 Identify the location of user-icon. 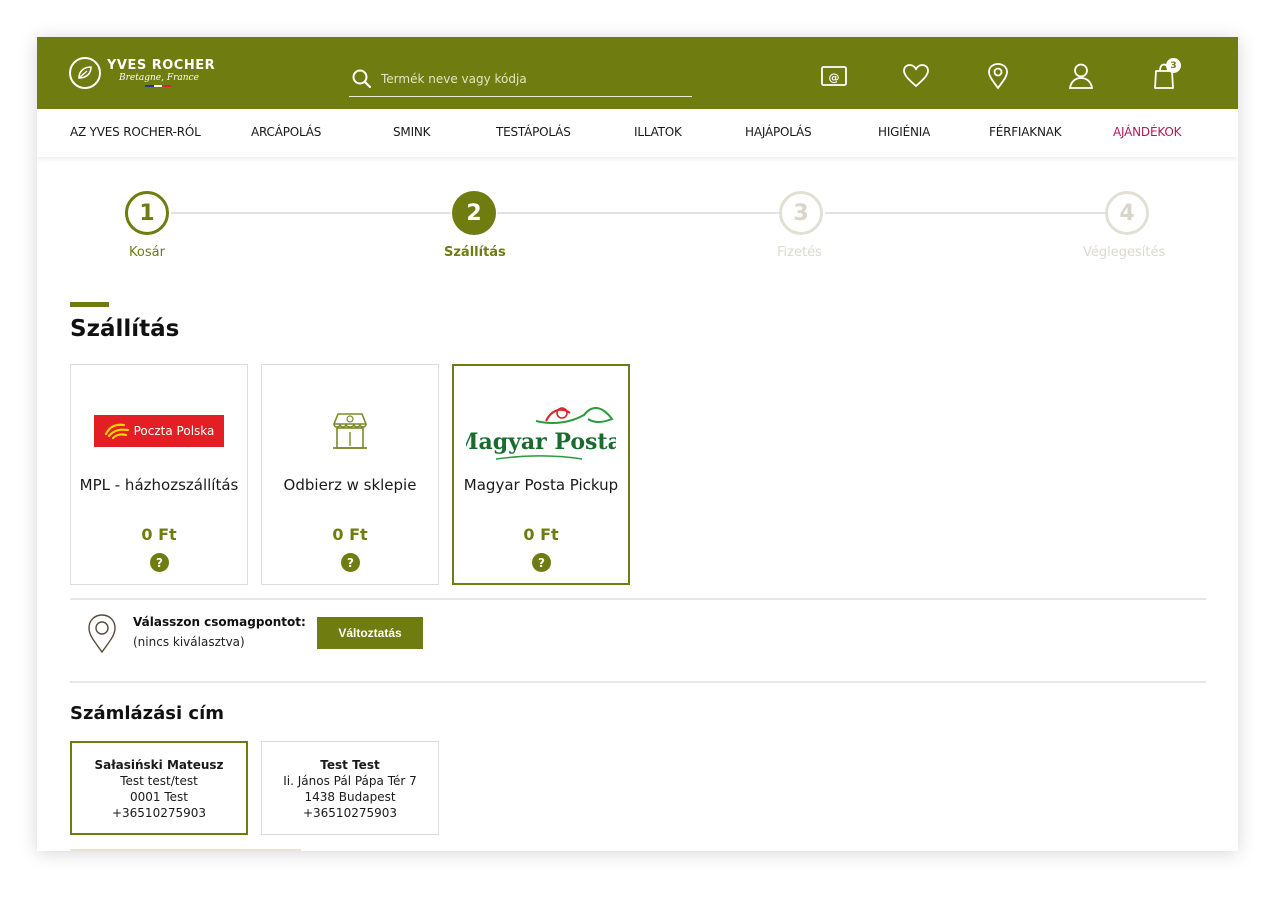
(1081, 76).